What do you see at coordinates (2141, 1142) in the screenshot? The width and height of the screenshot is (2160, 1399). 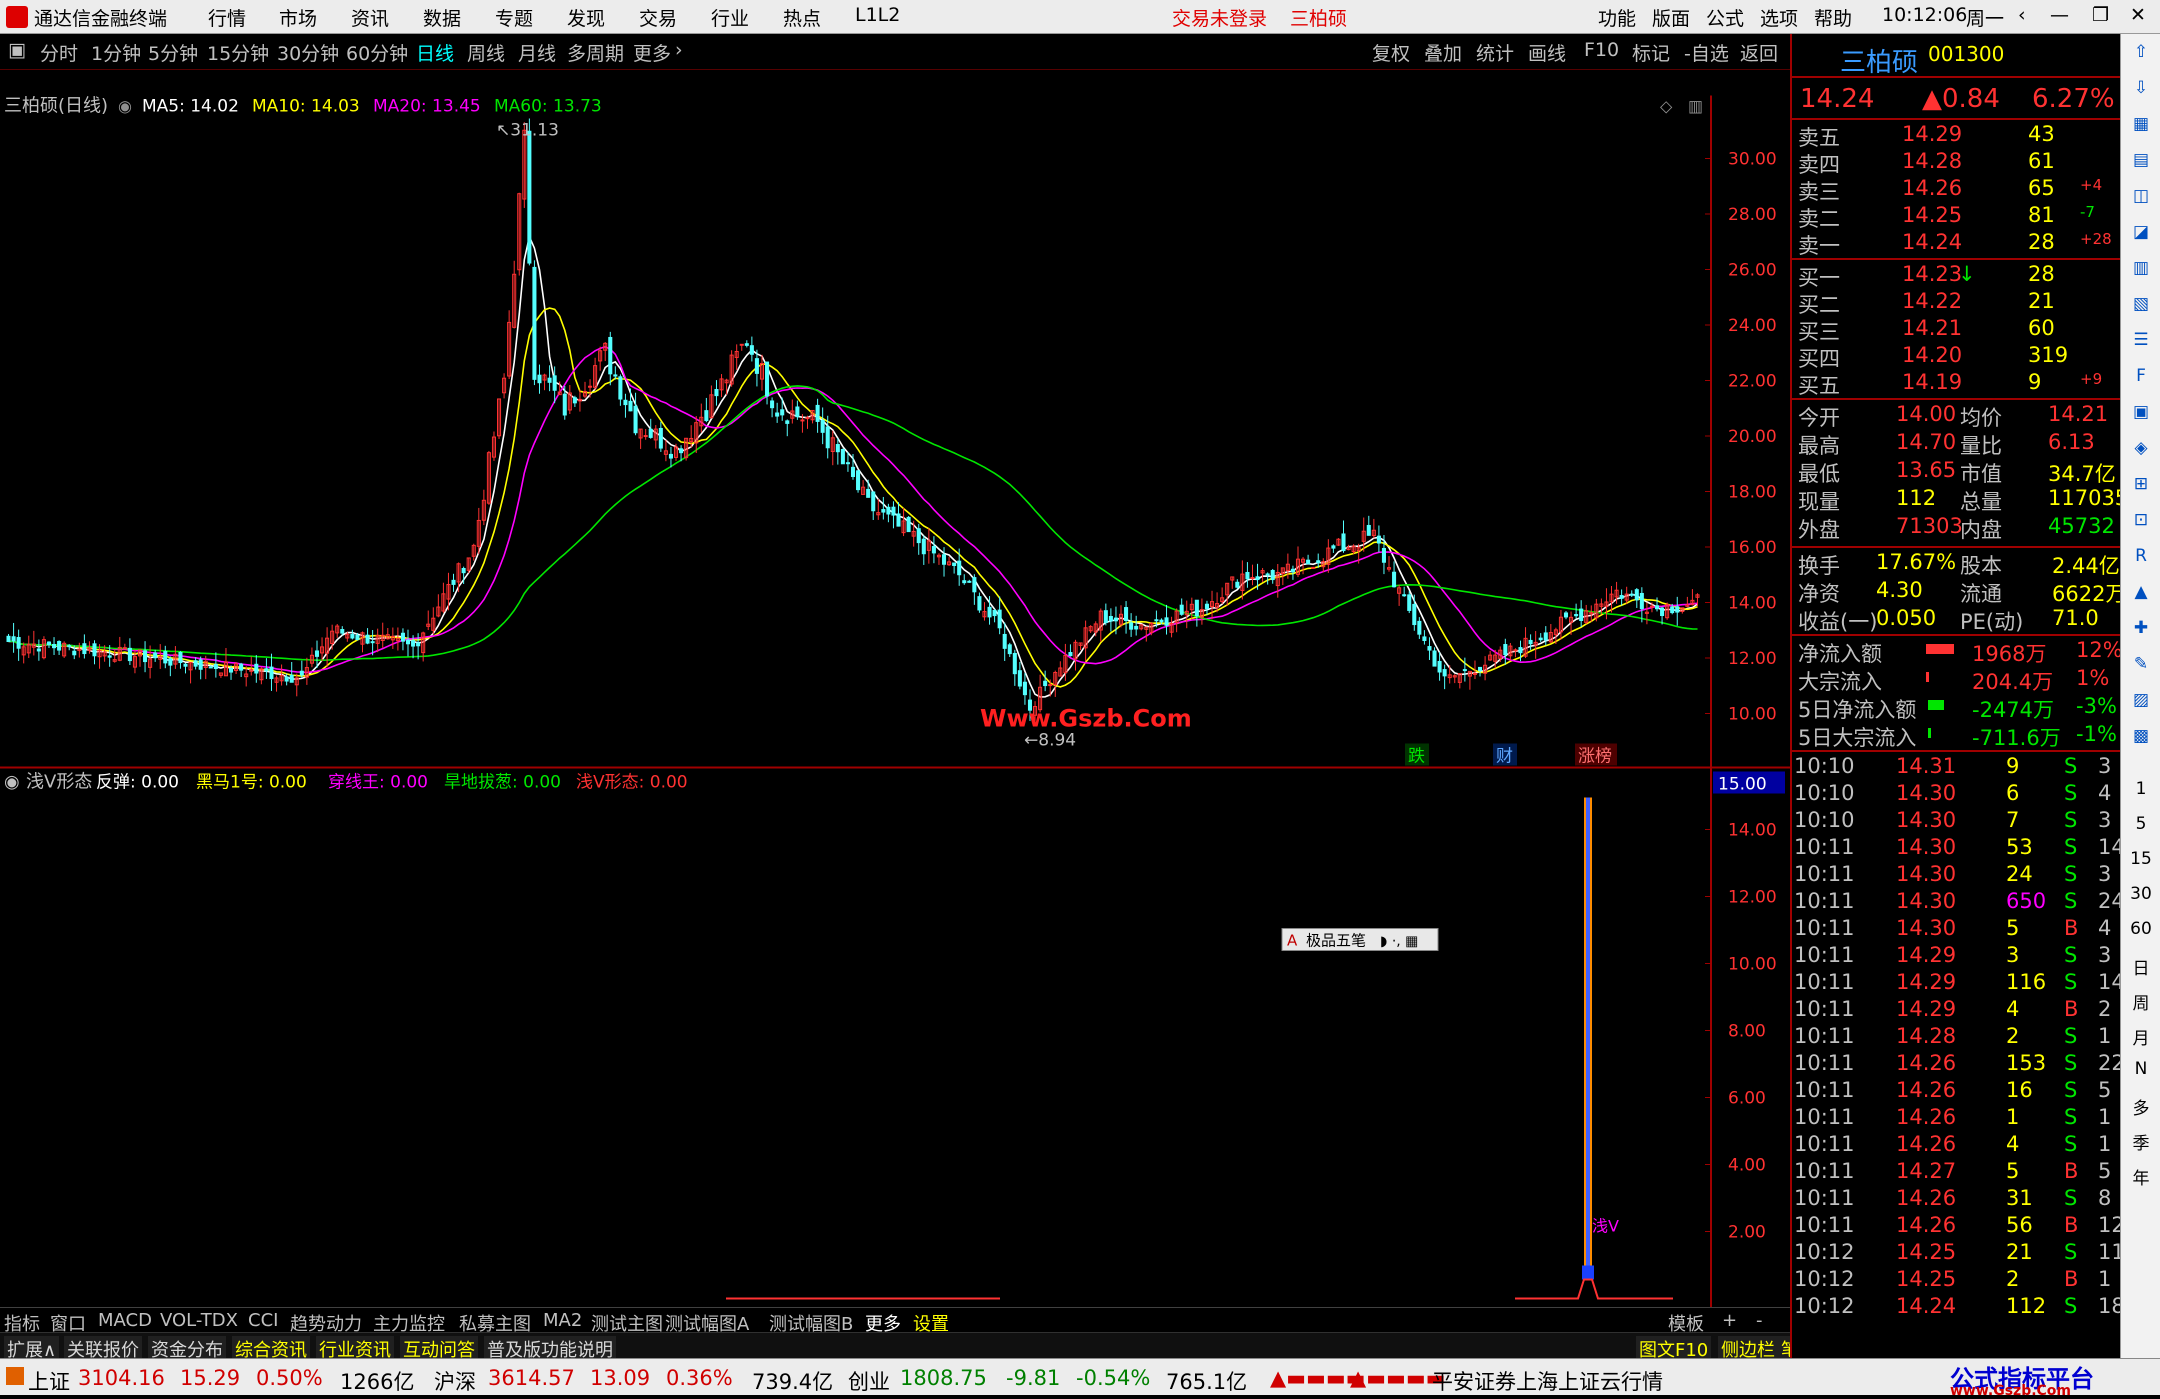 I see `sidebar-period: 季` at bounding box center [2141, 1142].